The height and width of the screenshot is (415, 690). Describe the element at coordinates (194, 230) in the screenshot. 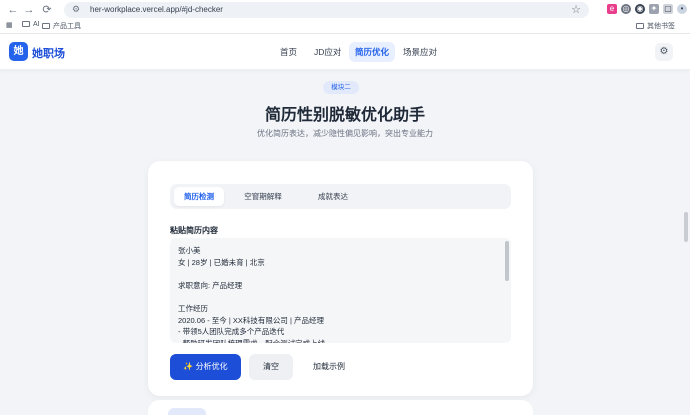

I see `resume-input-label: 粘贴简历内容` at that location.